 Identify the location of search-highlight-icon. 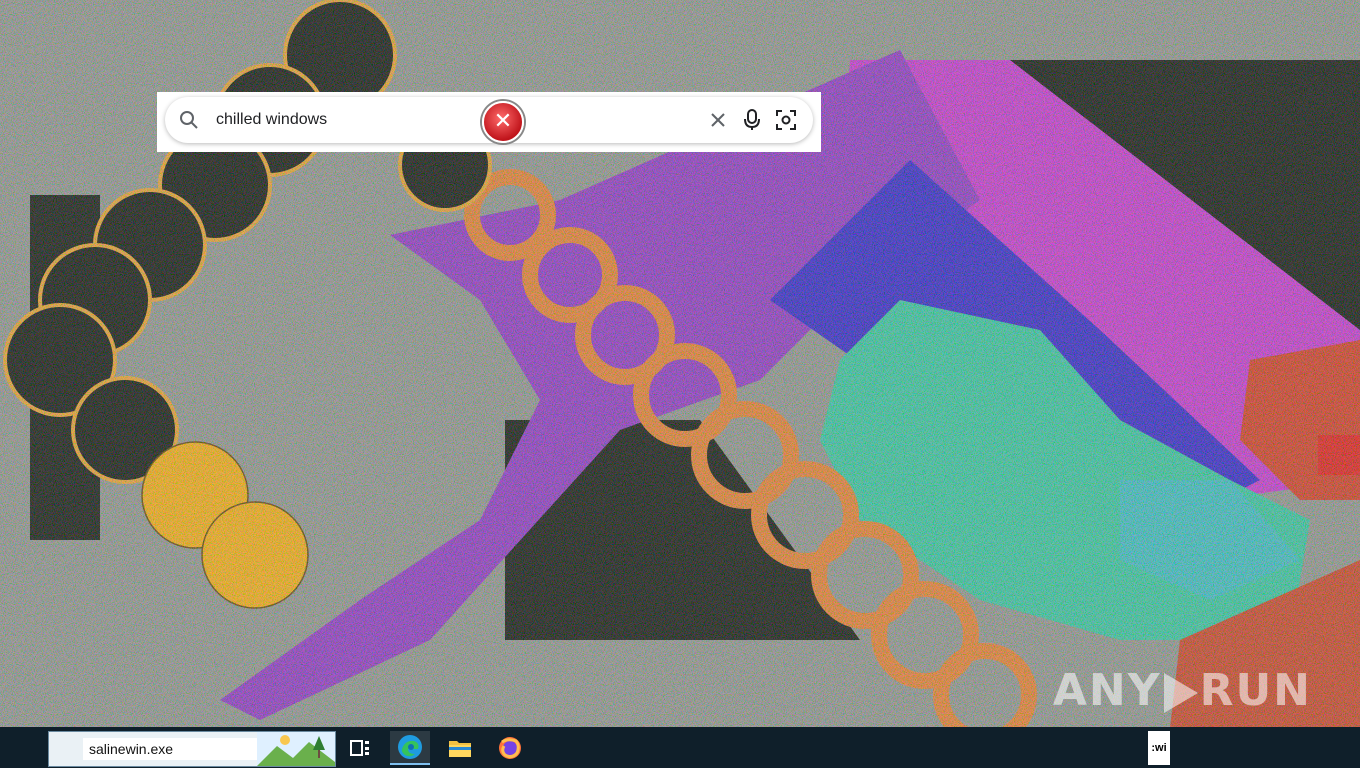
(296, 749).